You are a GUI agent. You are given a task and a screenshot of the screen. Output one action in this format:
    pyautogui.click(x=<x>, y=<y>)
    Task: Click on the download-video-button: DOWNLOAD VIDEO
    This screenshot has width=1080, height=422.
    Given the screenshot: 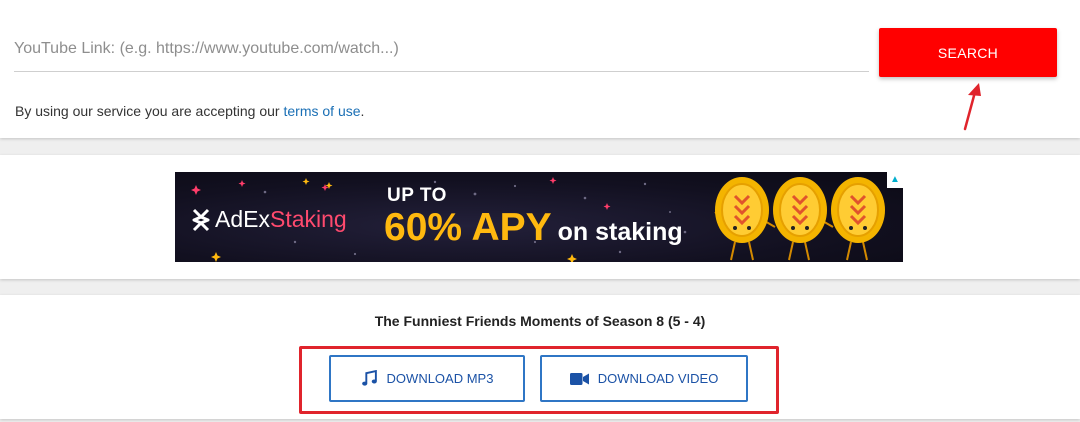 What is the action you would take?
    pyautogui.click(x=644, y=378)
    